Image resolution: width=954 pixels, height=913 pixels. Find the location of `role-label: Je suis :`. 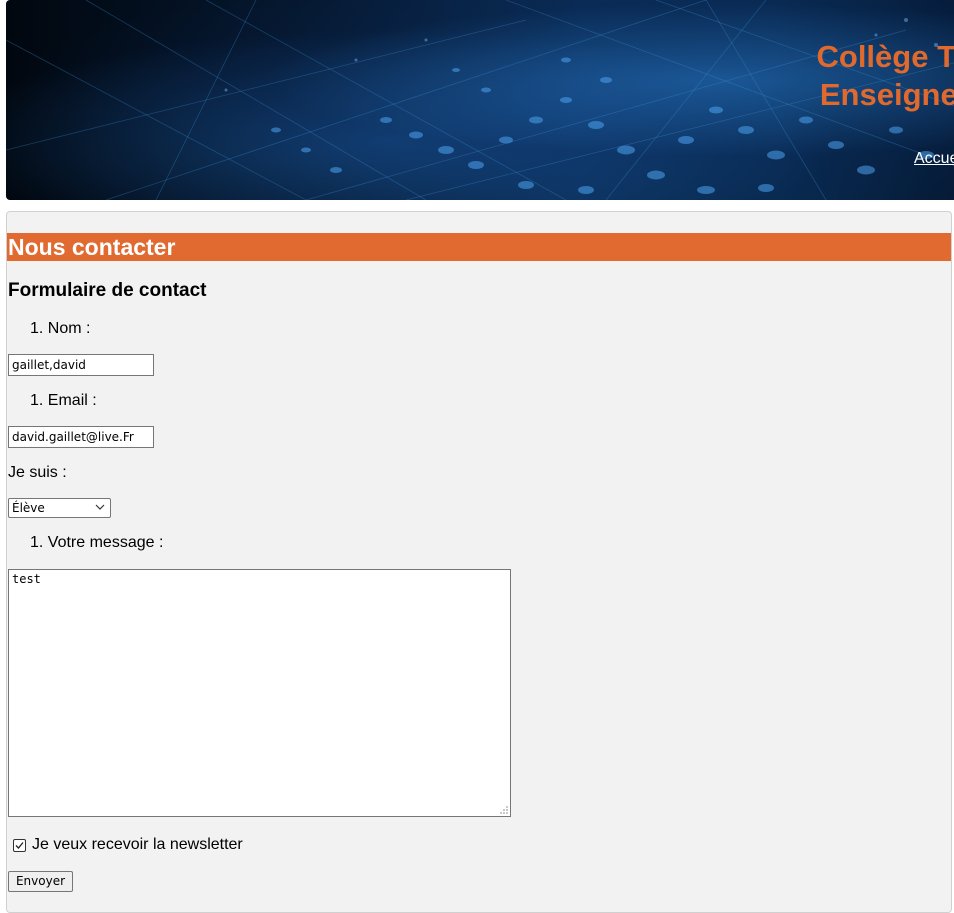

role-label: Je suis : is located at coordinates (37, 473).